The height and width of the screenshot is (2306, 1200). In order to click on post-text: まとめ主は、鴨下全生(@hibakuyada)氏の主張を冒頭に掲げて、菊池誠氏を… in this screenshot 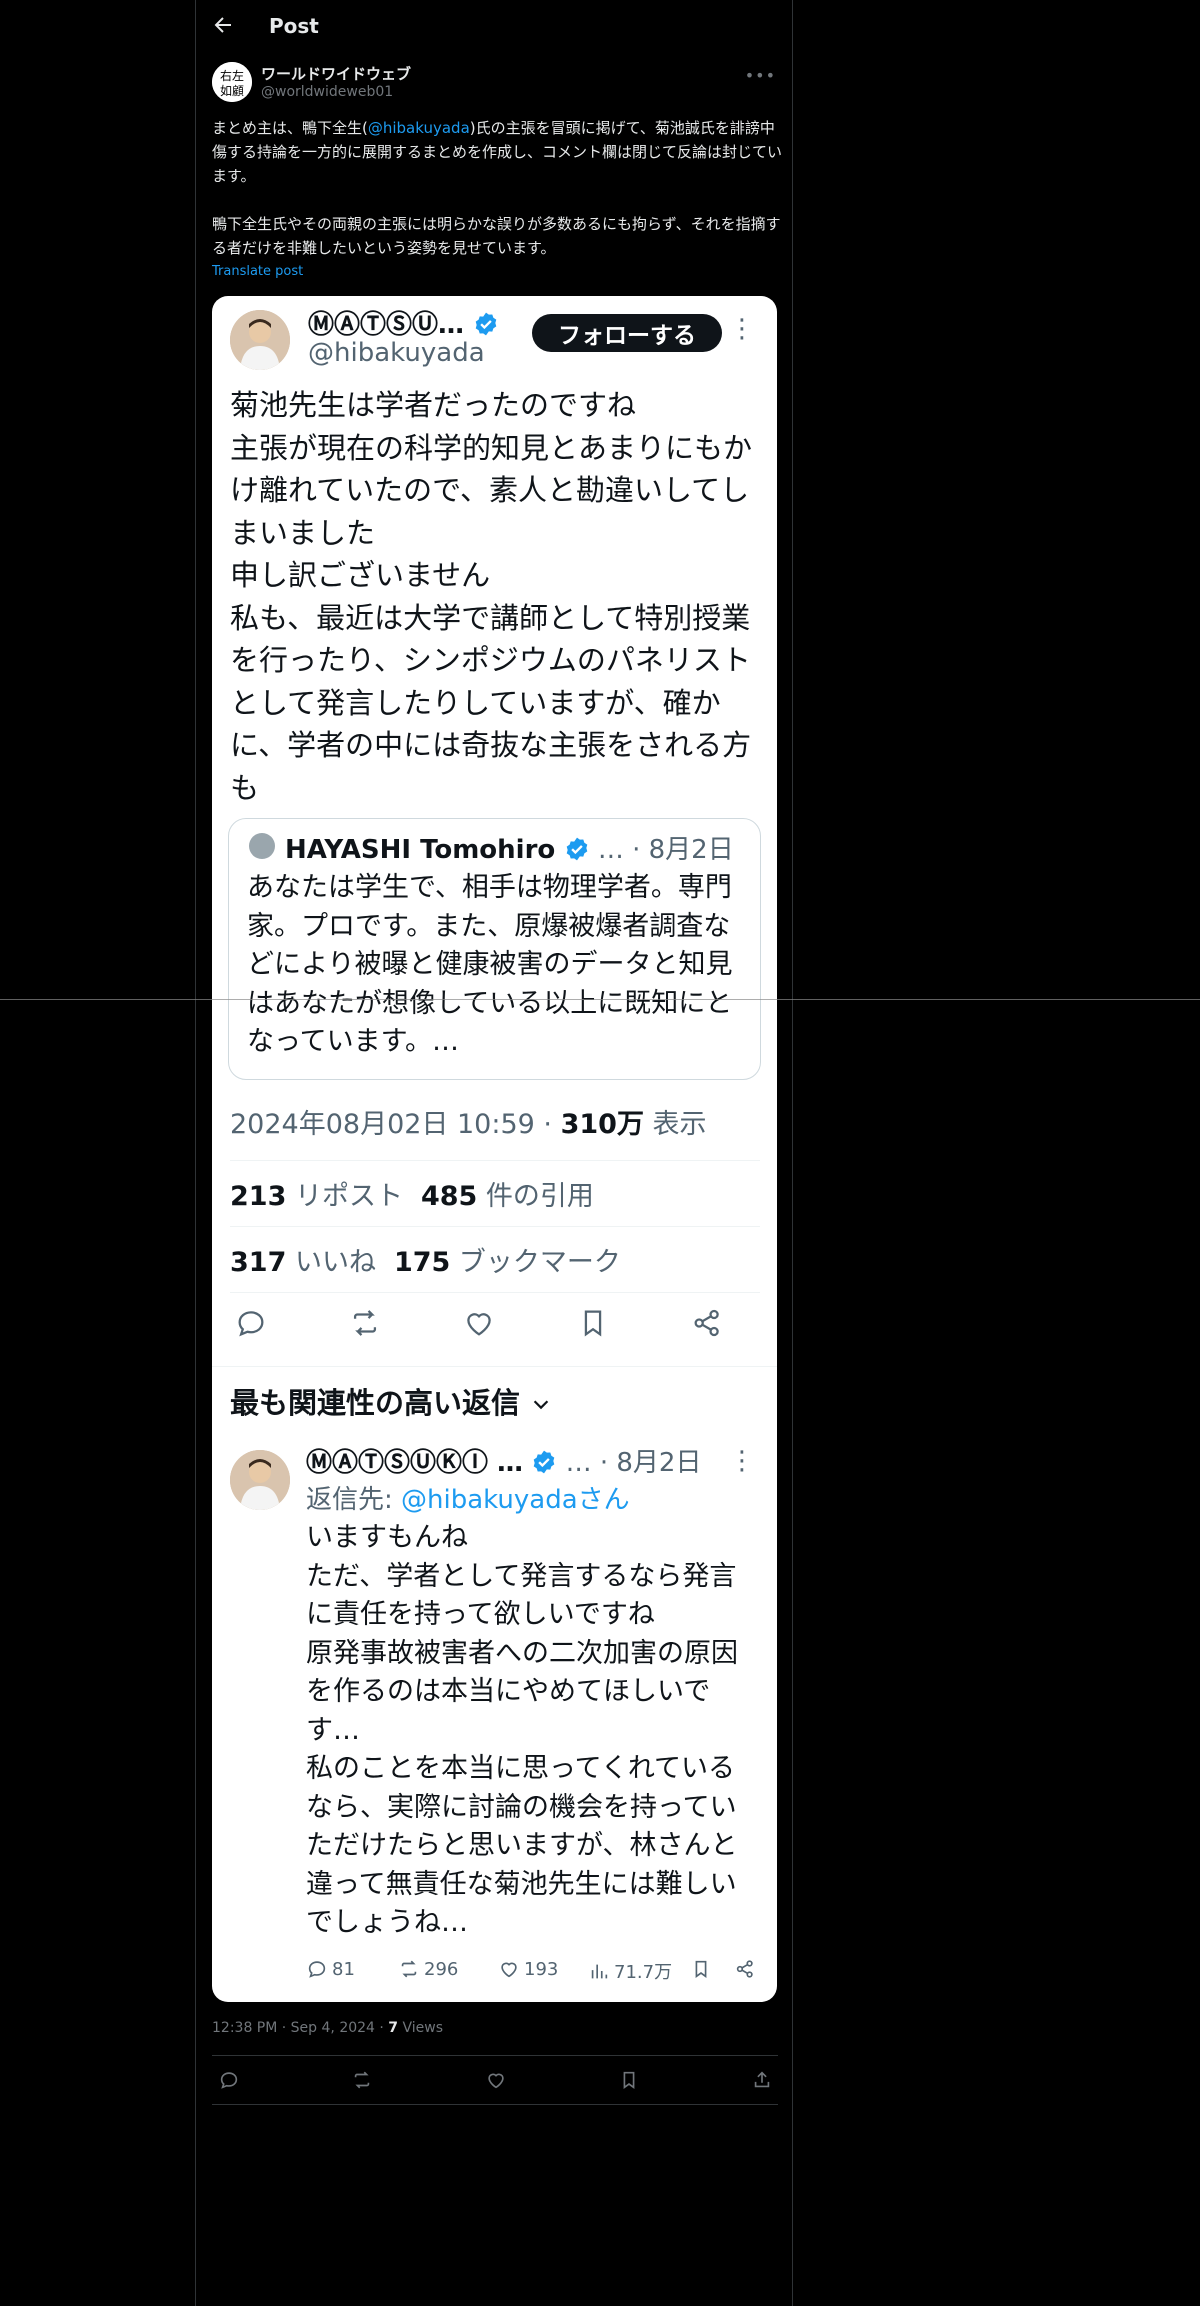, I will do `click(497, 188)`.